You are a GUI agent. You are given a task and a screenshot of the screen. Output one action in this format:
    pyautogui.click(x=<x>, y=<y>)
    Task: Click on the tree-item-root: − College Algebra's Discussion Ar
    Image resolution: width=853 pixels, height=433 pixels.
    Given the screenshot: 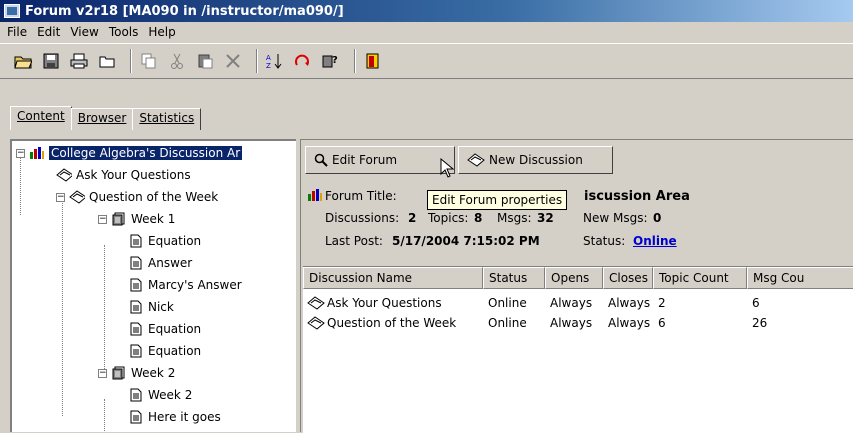 What is the action you would take?
    pyautogui.click(x=129, y=153)
    